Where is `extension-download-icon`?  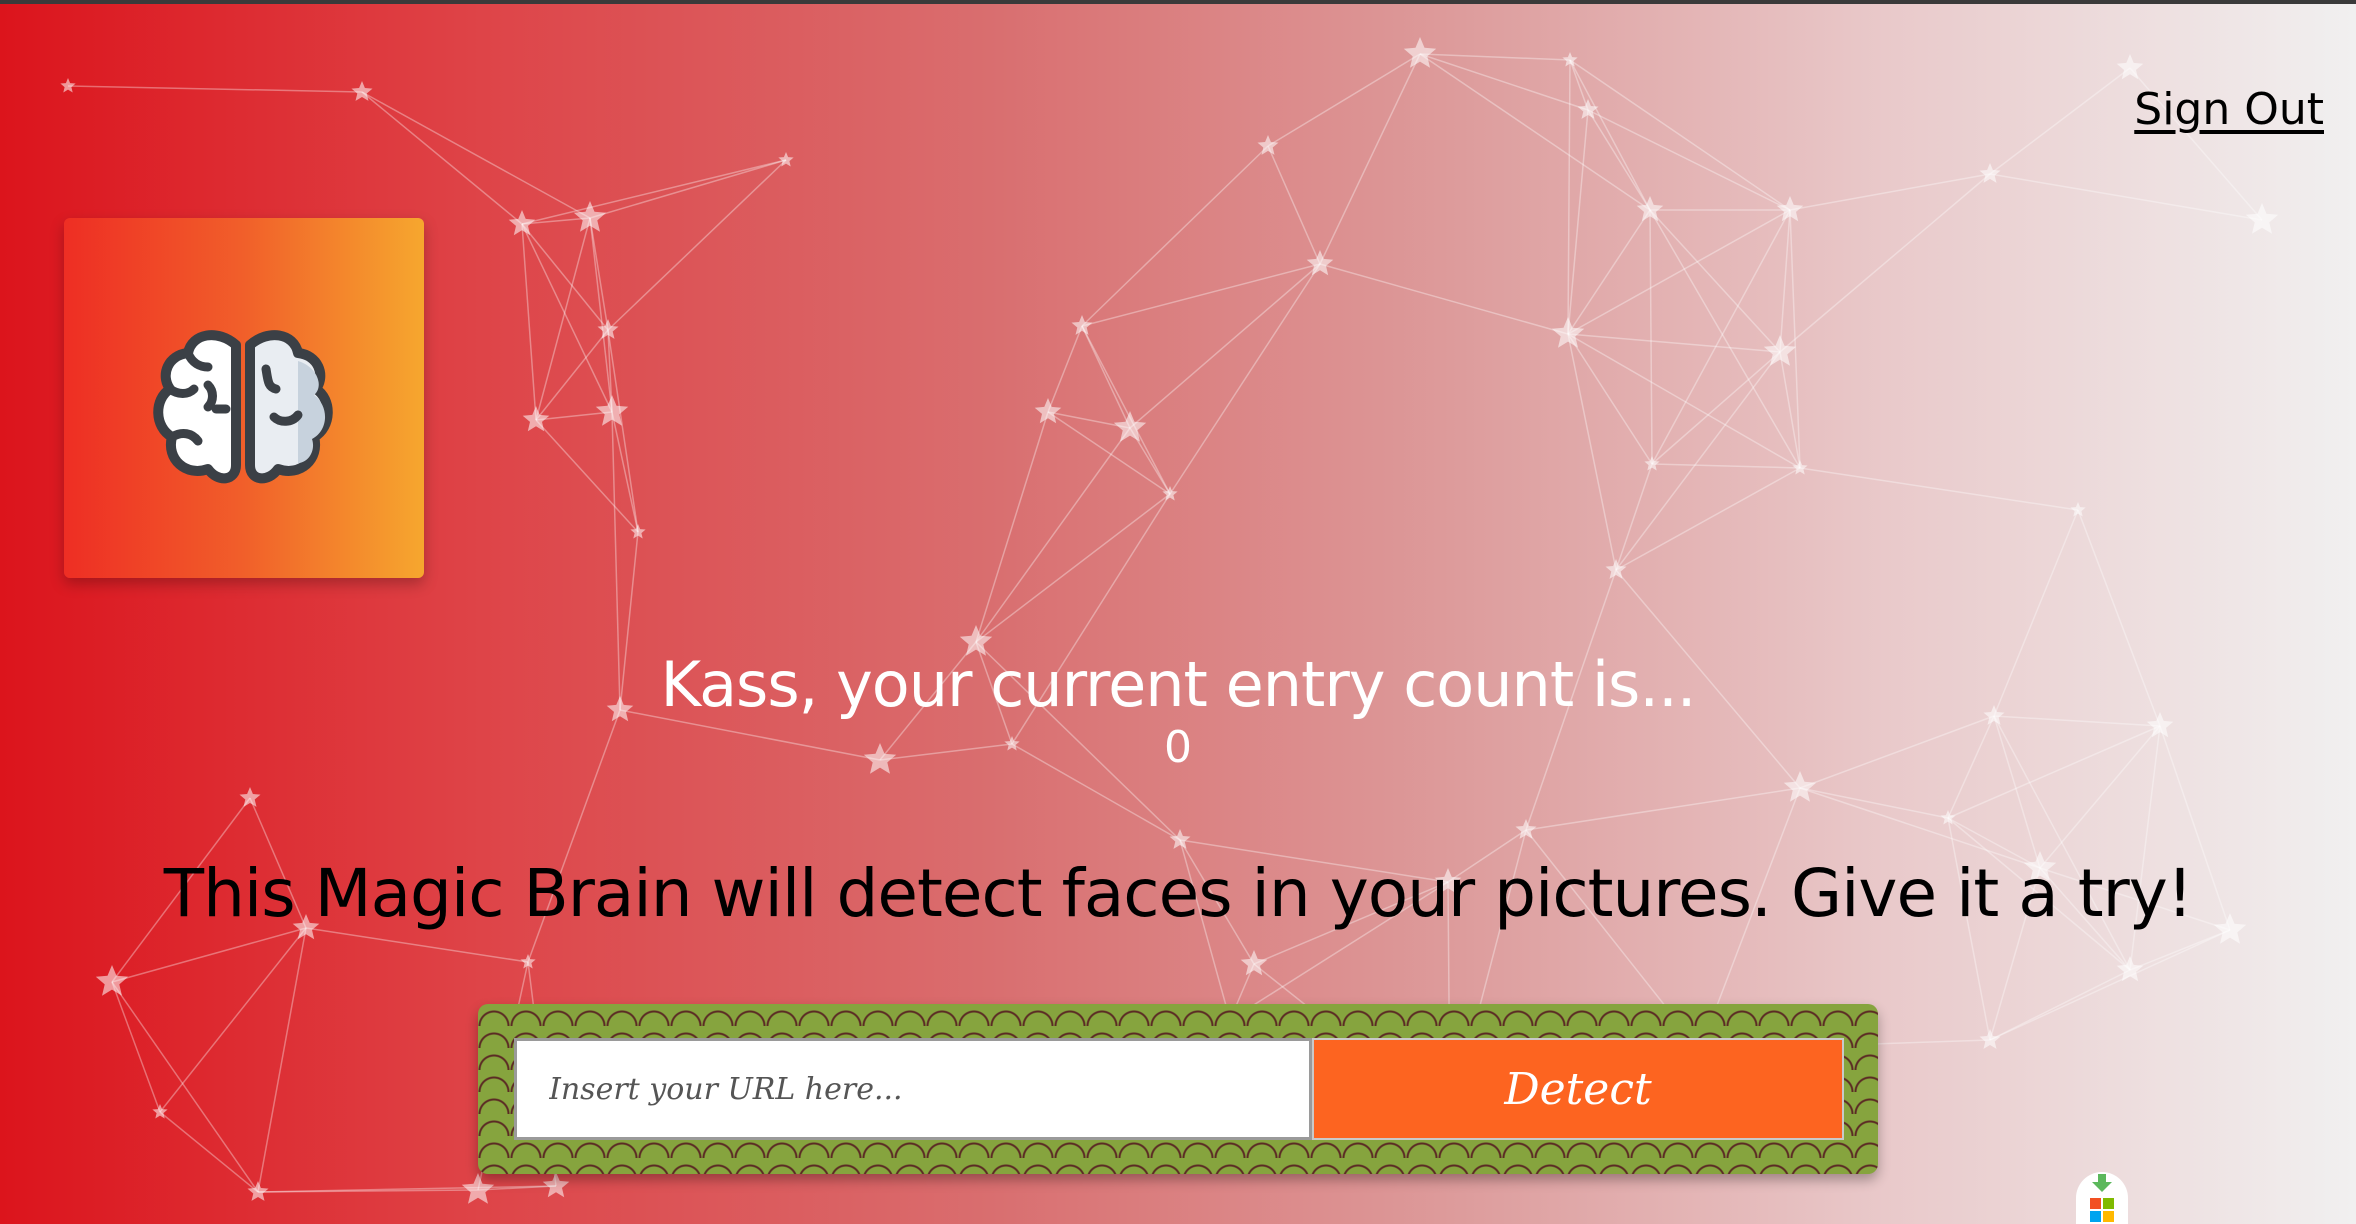 extension-download-icon is located at coordinates (2102, 1198).